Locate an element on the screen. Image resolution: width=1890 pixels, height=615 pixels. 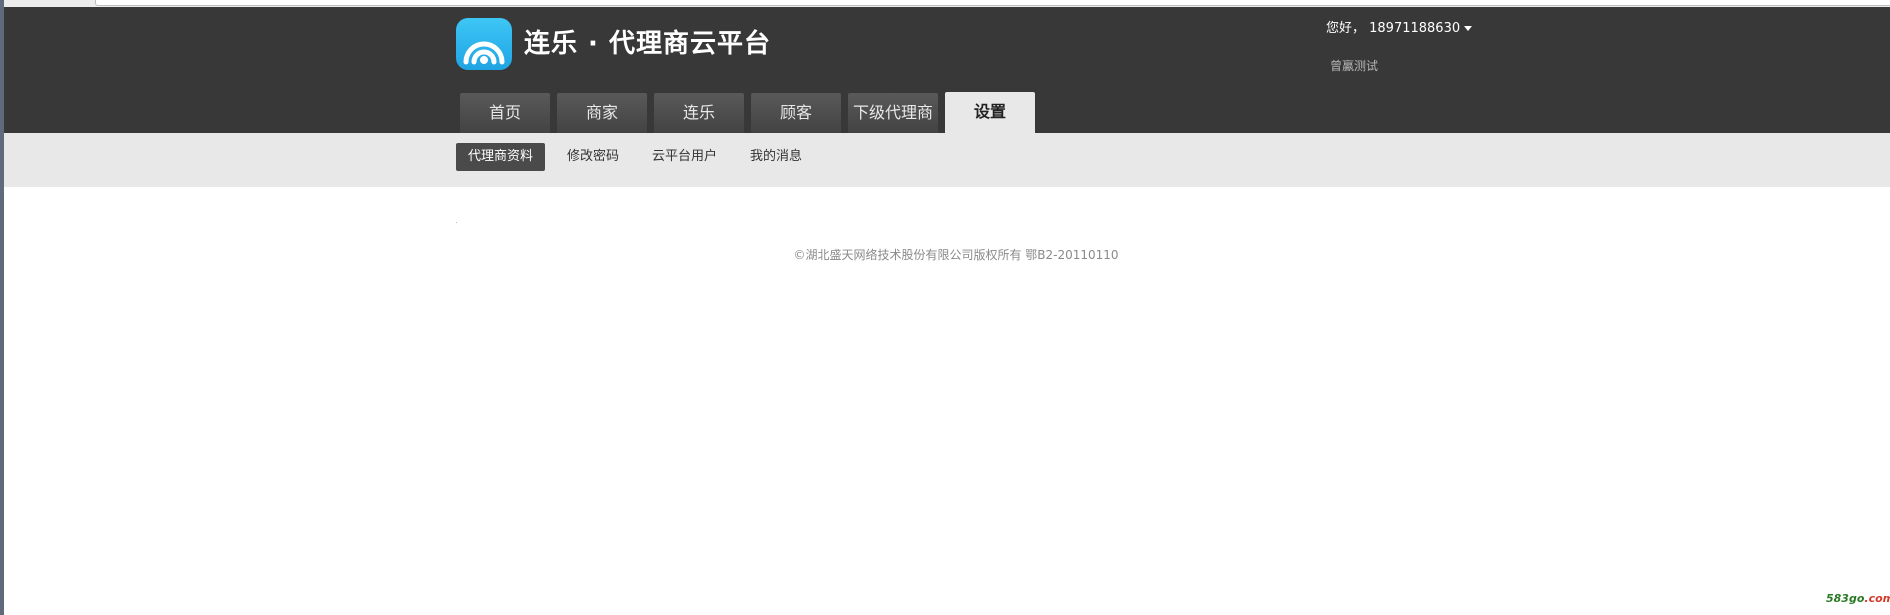
watermark-suffix: .com is located at coordinates (1877, 598).